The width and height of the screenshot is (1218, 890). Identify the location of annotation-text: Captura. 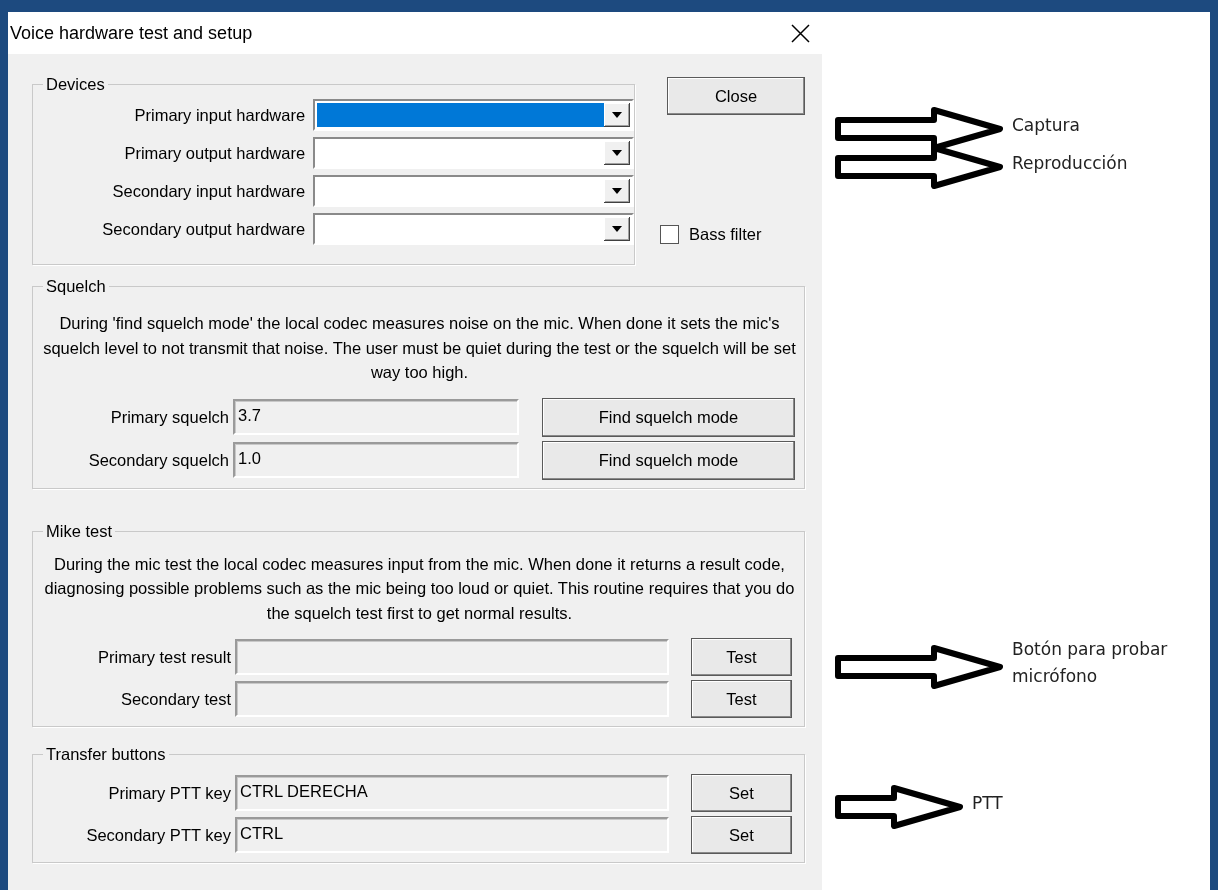
(1046, 125).